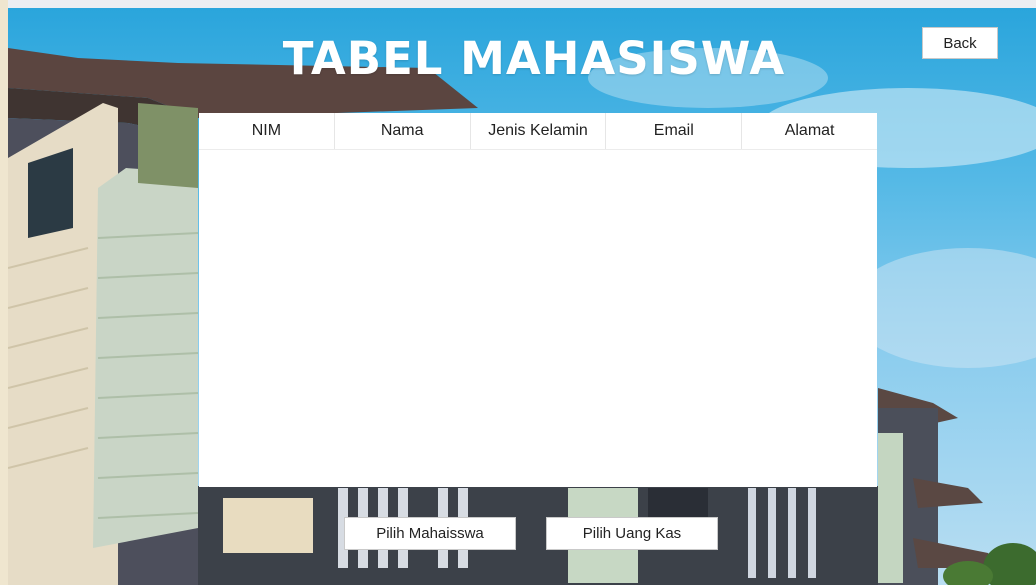 This screenshot has width=1036, height=585. I want to click on window-left-border, so click(4, 292).